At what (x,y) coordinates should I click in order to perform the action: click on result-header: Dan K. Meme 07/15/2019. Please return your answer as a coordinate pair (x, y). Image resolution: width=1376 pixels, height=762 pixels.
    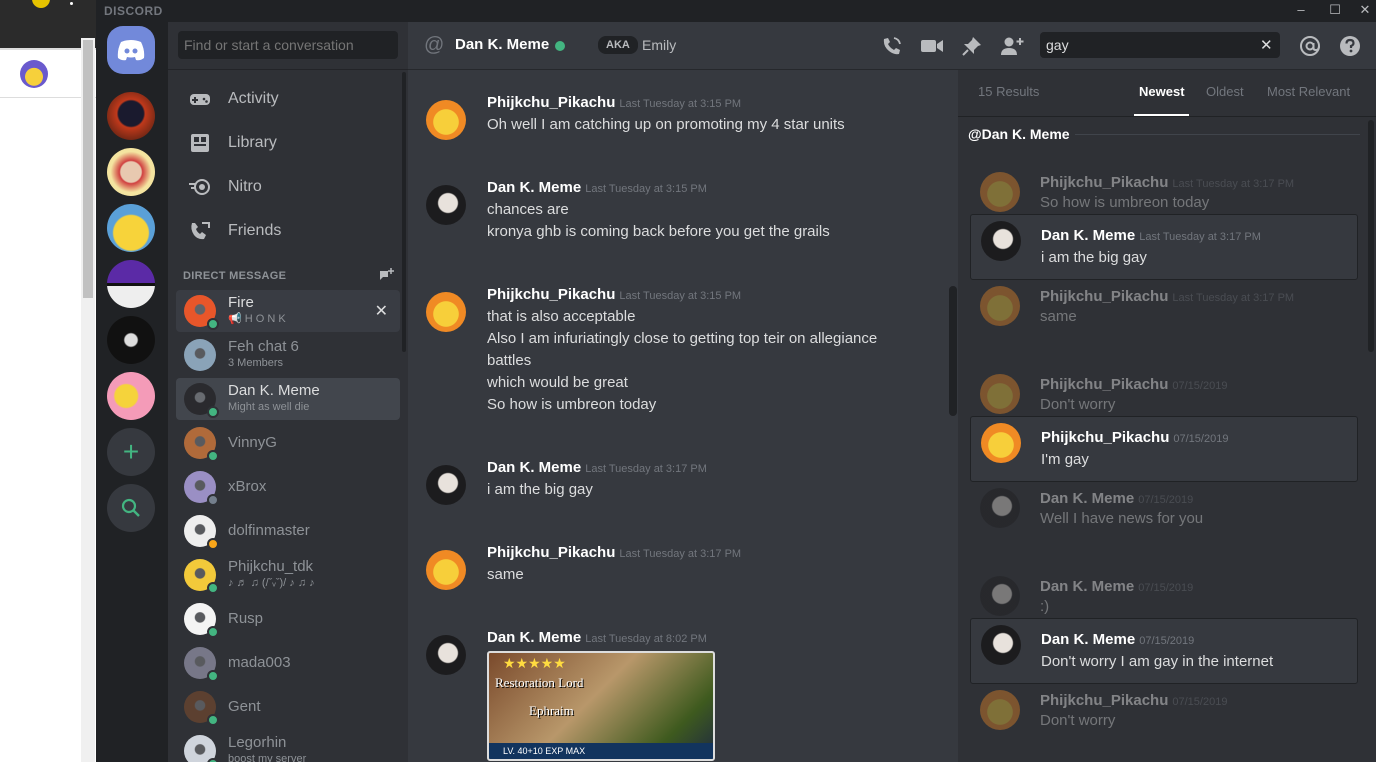
    Looking at the image, I should click on (1117, 639).